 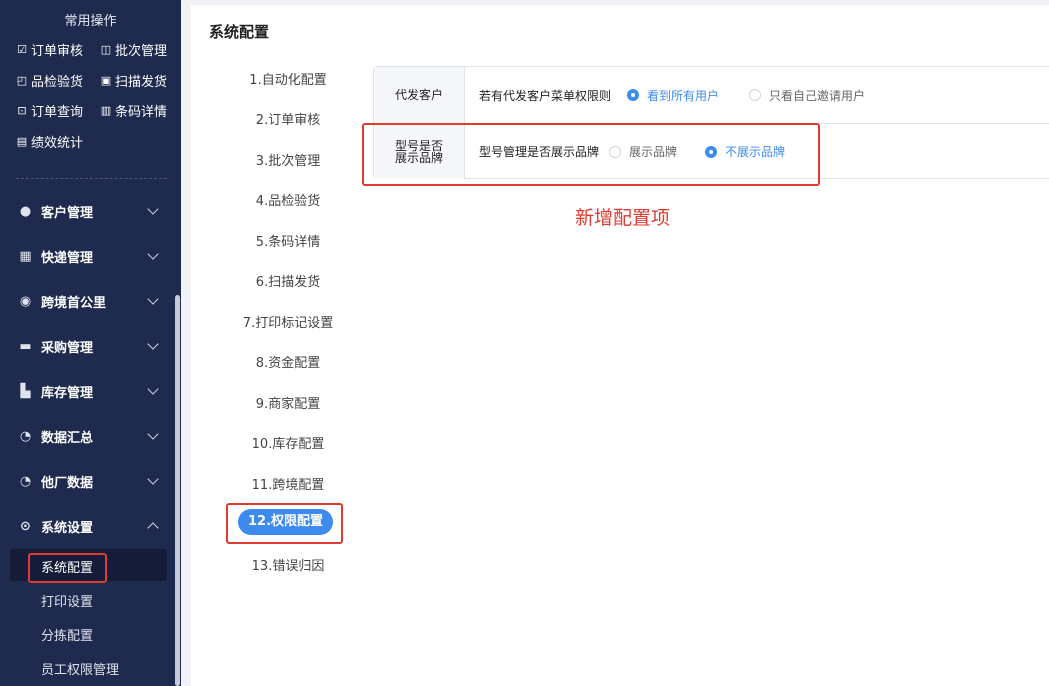 I want to click on step-item: 3.批次管理, so click(x=288, y=159).